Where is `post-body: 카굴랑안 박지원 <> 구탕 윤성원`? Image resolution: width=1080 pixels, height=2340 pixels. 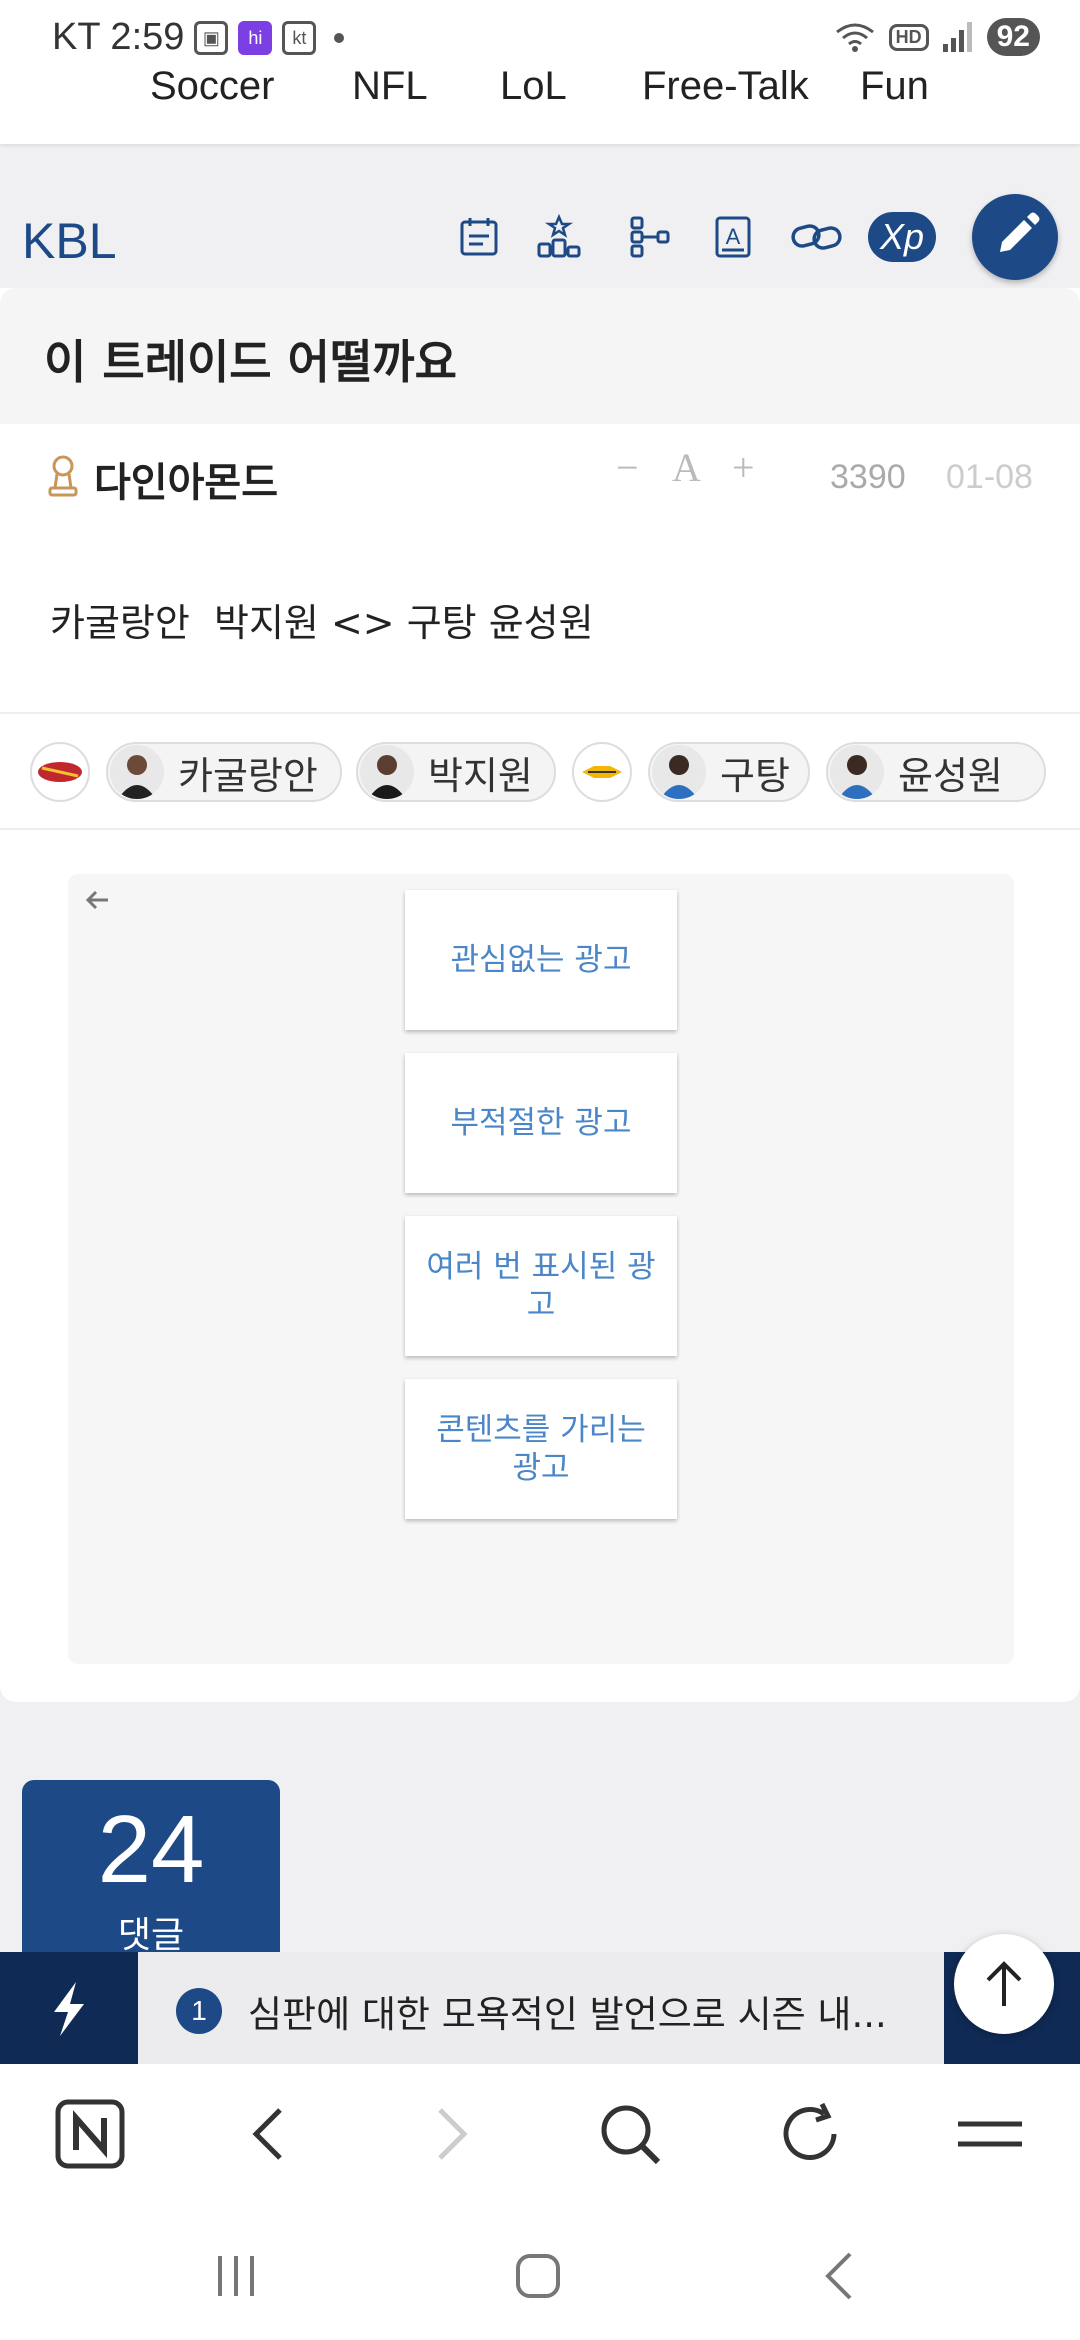
post-body: 카굴랑안 박지원 <> 구탕 윤성원 is located at coordinates (322, 623).